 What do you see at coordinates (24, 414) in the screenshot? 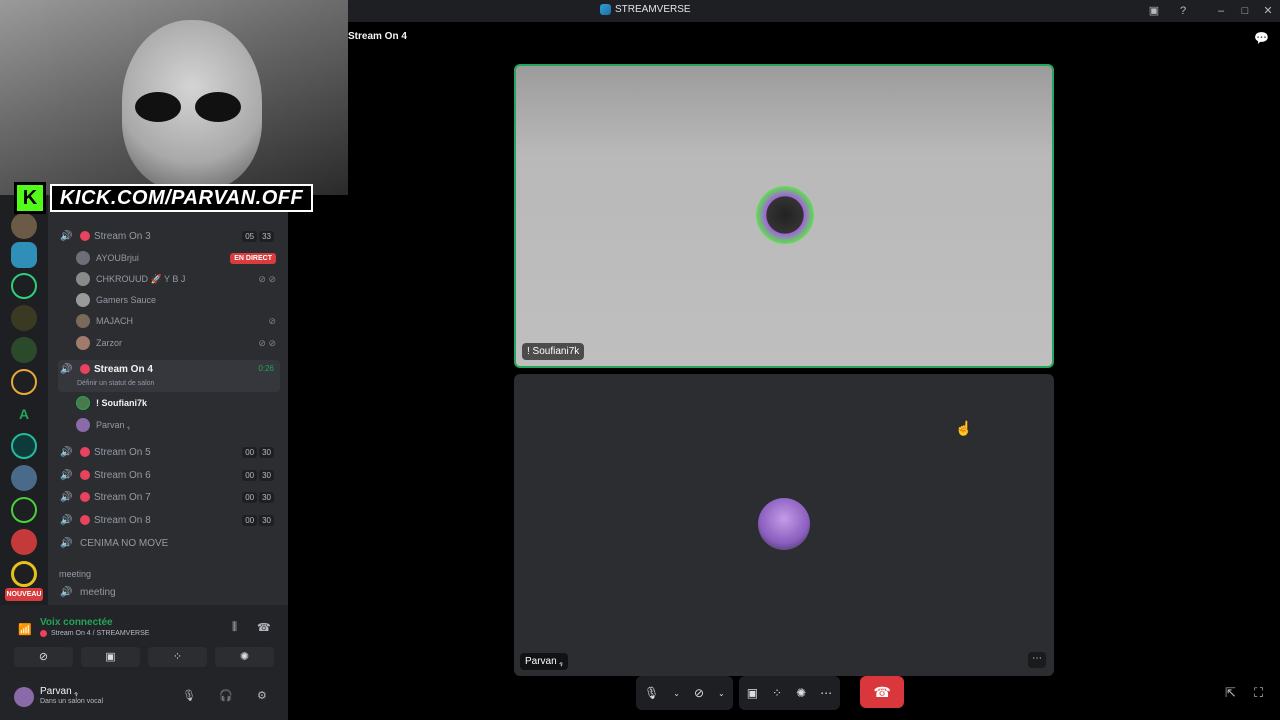
I see `server-icon: A` at bounding box center [24, 414].